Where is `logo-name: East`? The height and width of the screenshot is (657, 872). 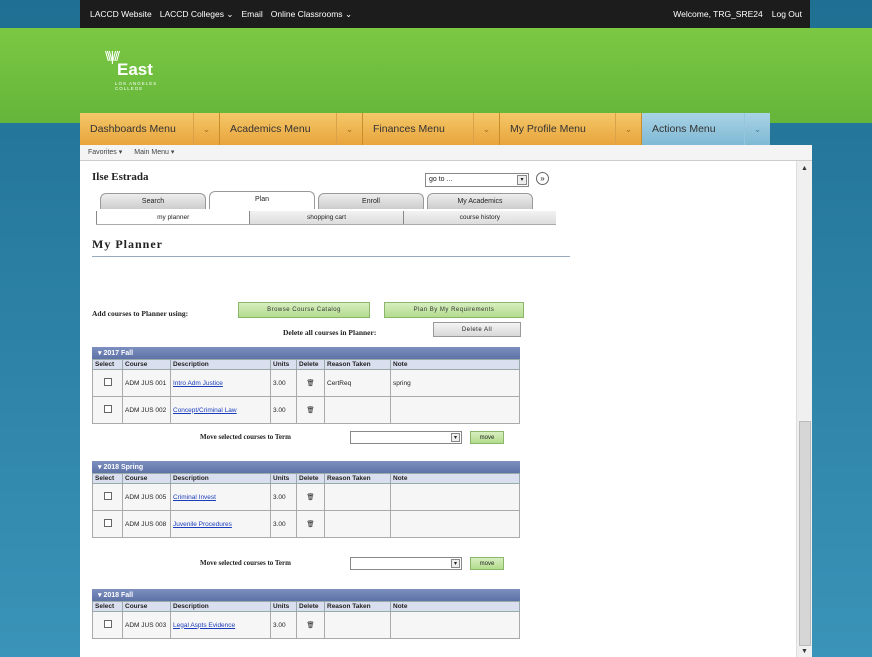
logo-name: East is located at coordinates (135, 69).